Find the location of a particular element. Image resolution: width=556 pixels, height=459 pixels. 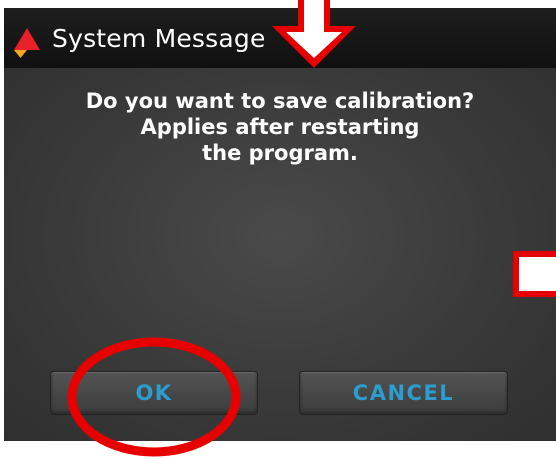

dialog-title: System Message is located at coordinates (159, 38).